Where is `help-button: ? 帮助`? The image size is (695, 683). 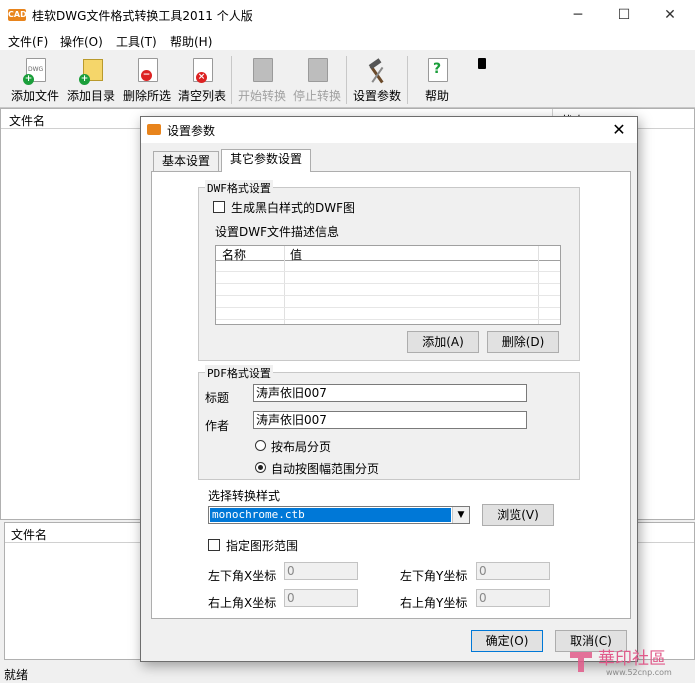
help-button: ? 帮助 is located at coordinates (437, 80).